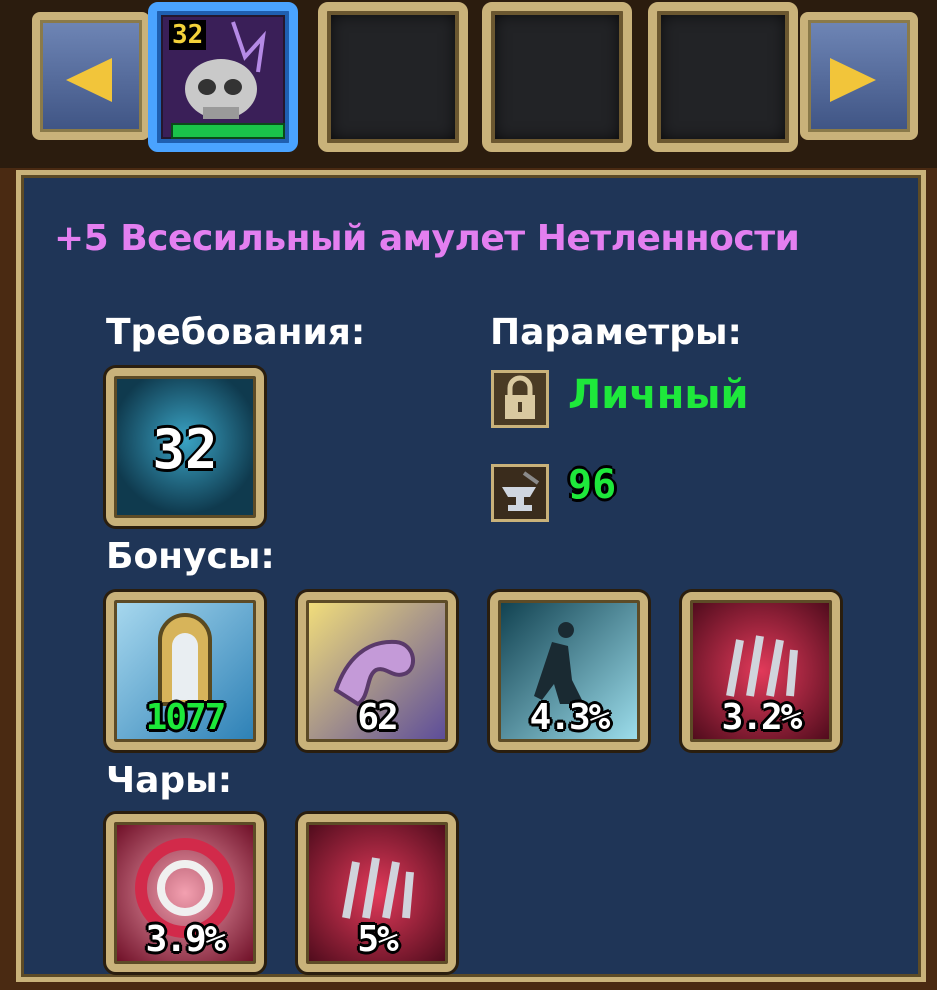  I want to click on required-level-box: 32, so click(185, 447).